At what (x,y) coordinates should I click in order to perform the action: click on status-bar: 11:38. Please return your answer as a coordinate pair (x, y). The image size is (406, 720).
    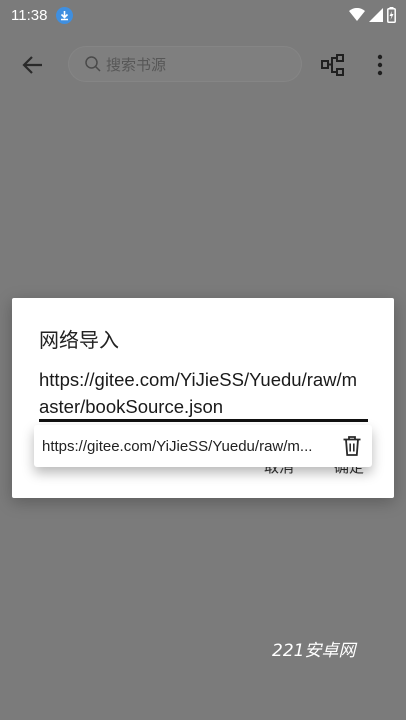
    Looking at the image, I should click on (203, 16).